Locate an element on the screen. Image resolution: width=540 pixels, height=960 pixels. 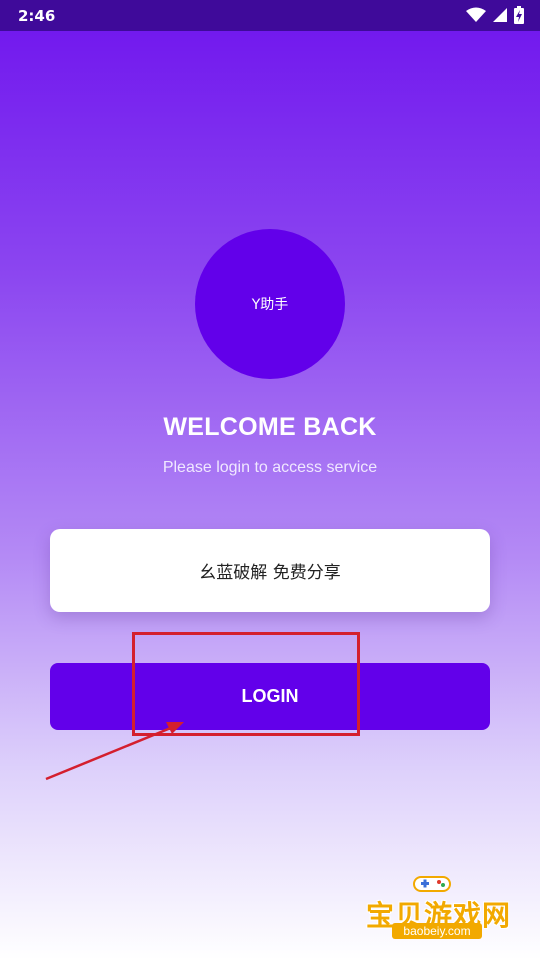
watermark-logo: 宝贝游戏网 baobeiy.com is located at coordinates (437, 912).